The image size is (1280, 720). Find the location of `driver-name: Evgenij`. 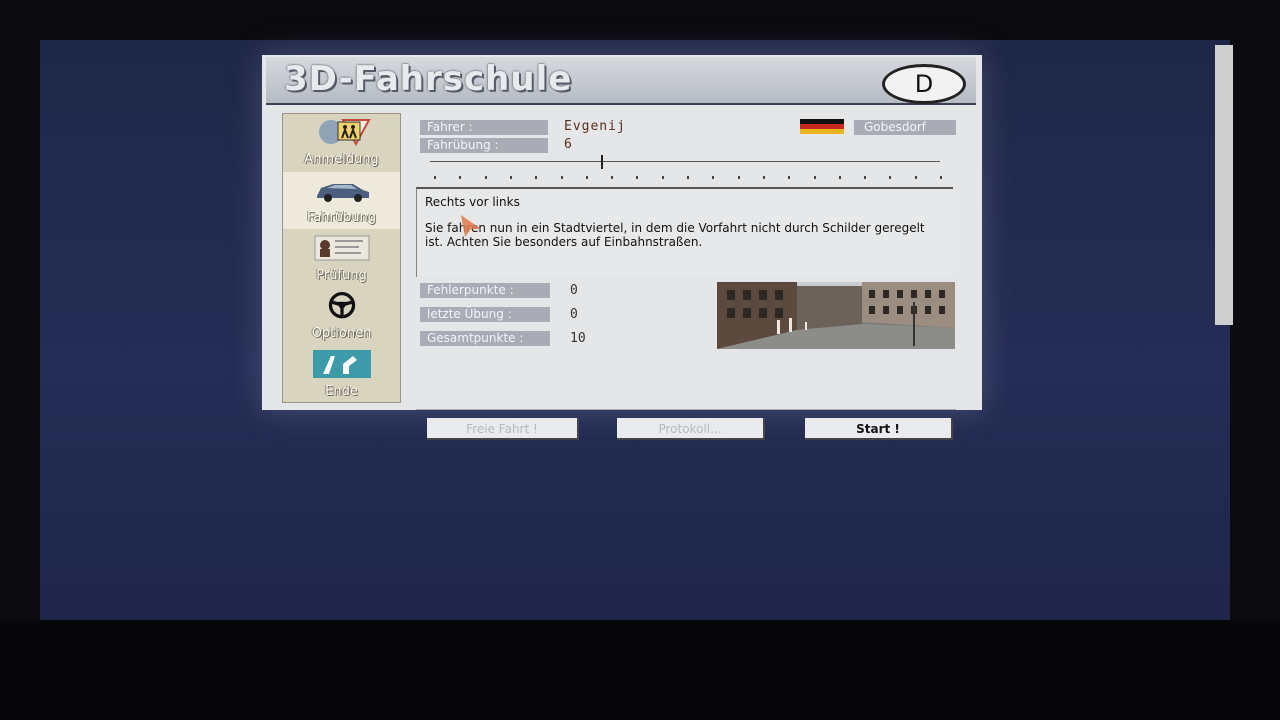

driver-name: Evgenij is located at coordinates (595, 126).